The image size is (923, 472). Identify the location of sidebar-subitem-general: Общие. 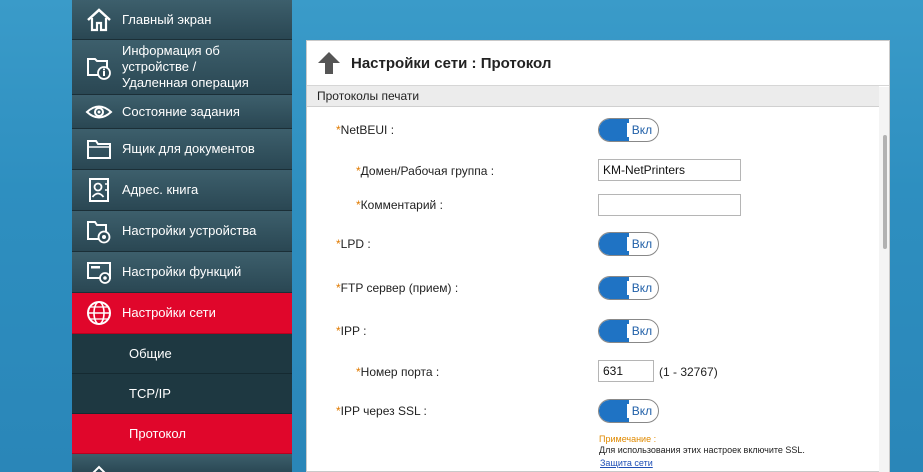
(182, 354).